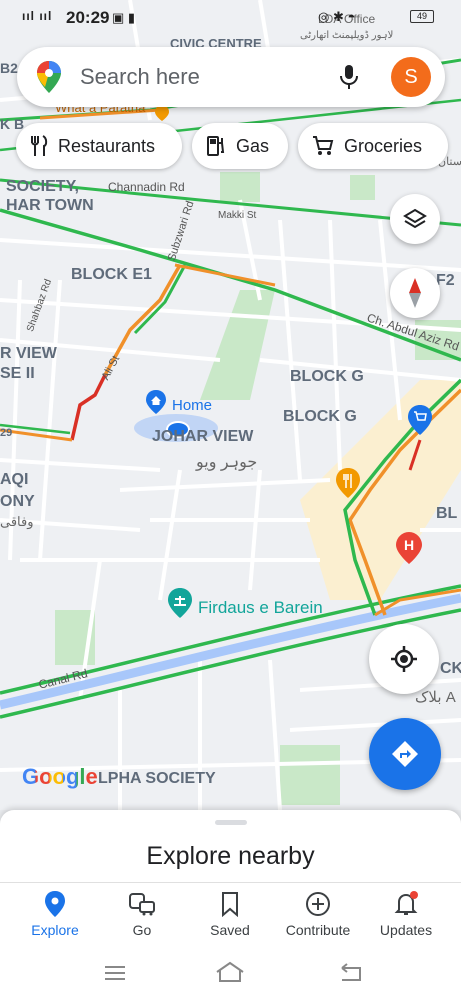 This screenshot has width=461, height=999. Describe the element at coordinates (140, 77) in the screenshot. I see `search-input: Search here` at that location.